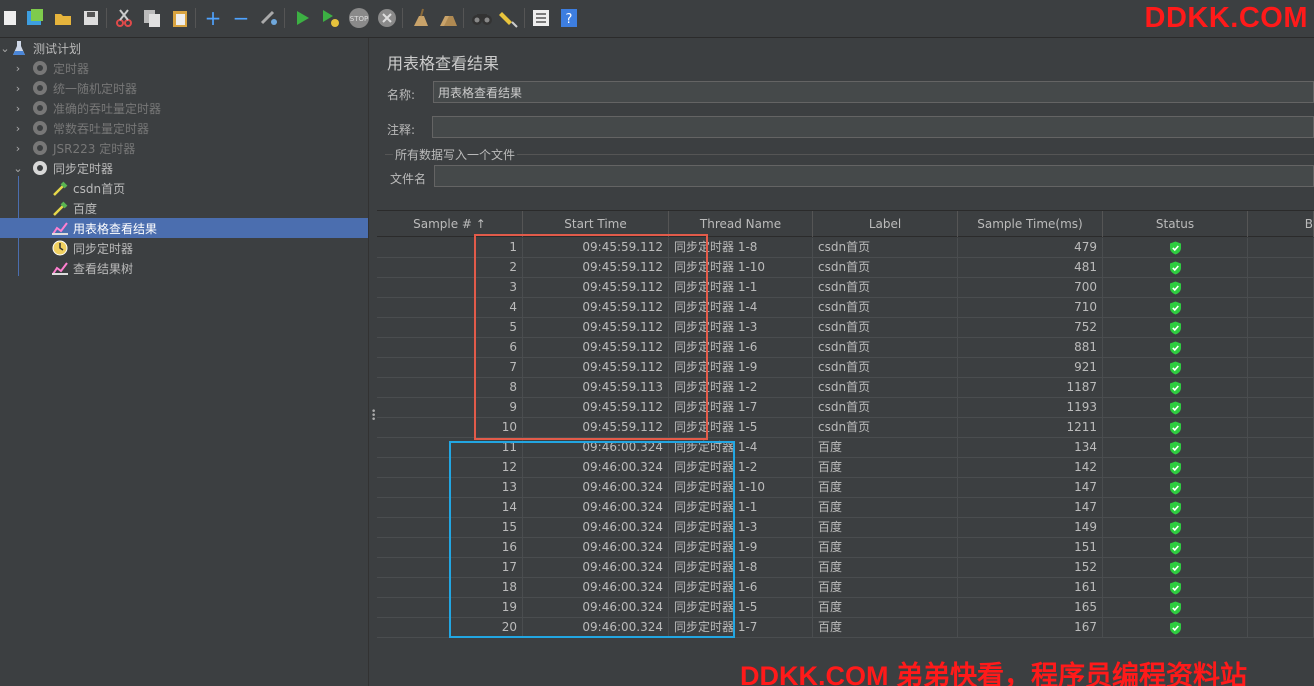 The height and width of the screenshot is (686, 1314). Describe the element at coordinates (873, 127) in the screenshot. I see `comment-field` at that location.